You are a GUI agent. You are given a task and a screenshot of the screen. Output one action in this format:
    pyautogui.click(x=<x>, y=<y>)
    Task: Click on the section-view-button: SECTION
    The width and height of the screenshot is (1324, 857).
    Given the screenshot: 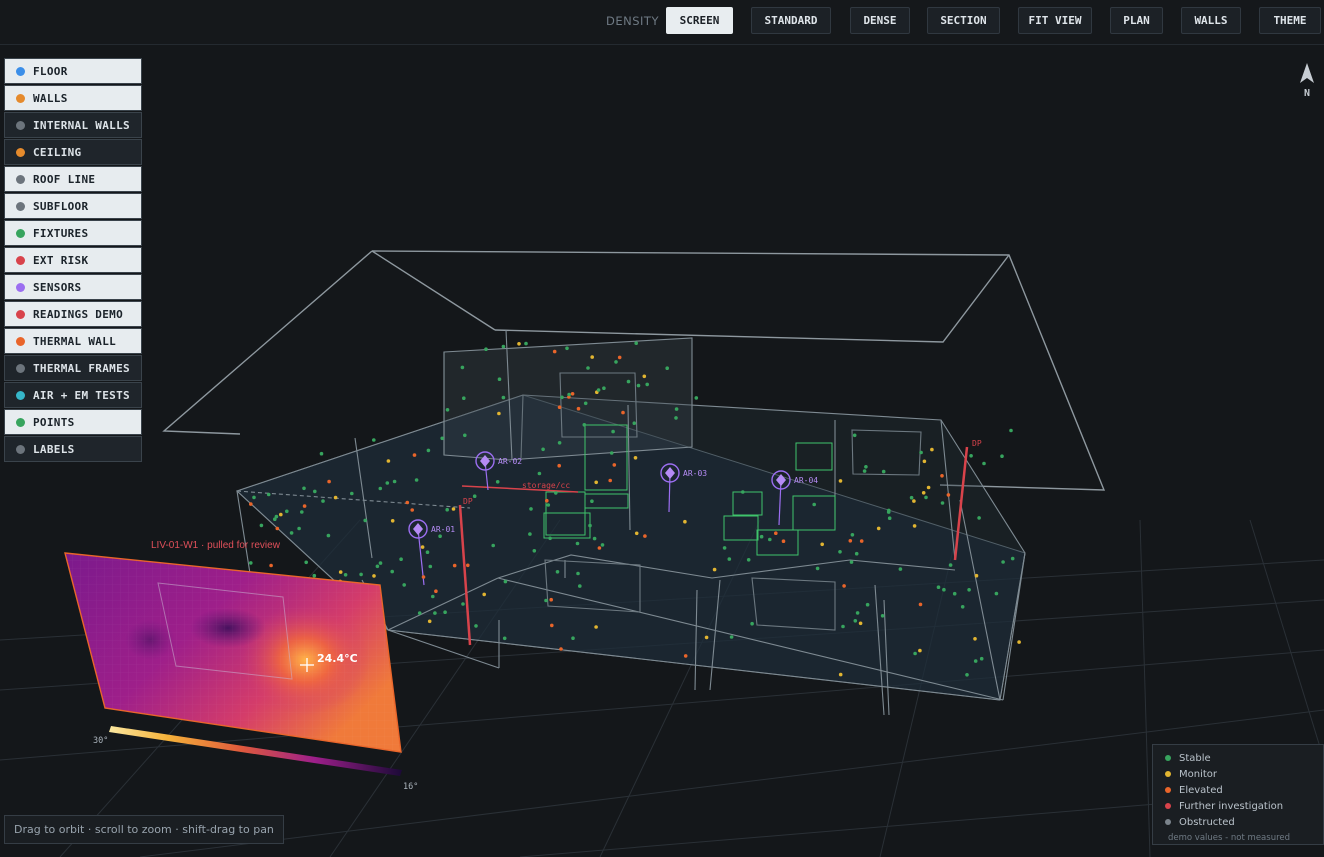 What is the action you would take?
    pyautogui.click(x=963, y=20)
    